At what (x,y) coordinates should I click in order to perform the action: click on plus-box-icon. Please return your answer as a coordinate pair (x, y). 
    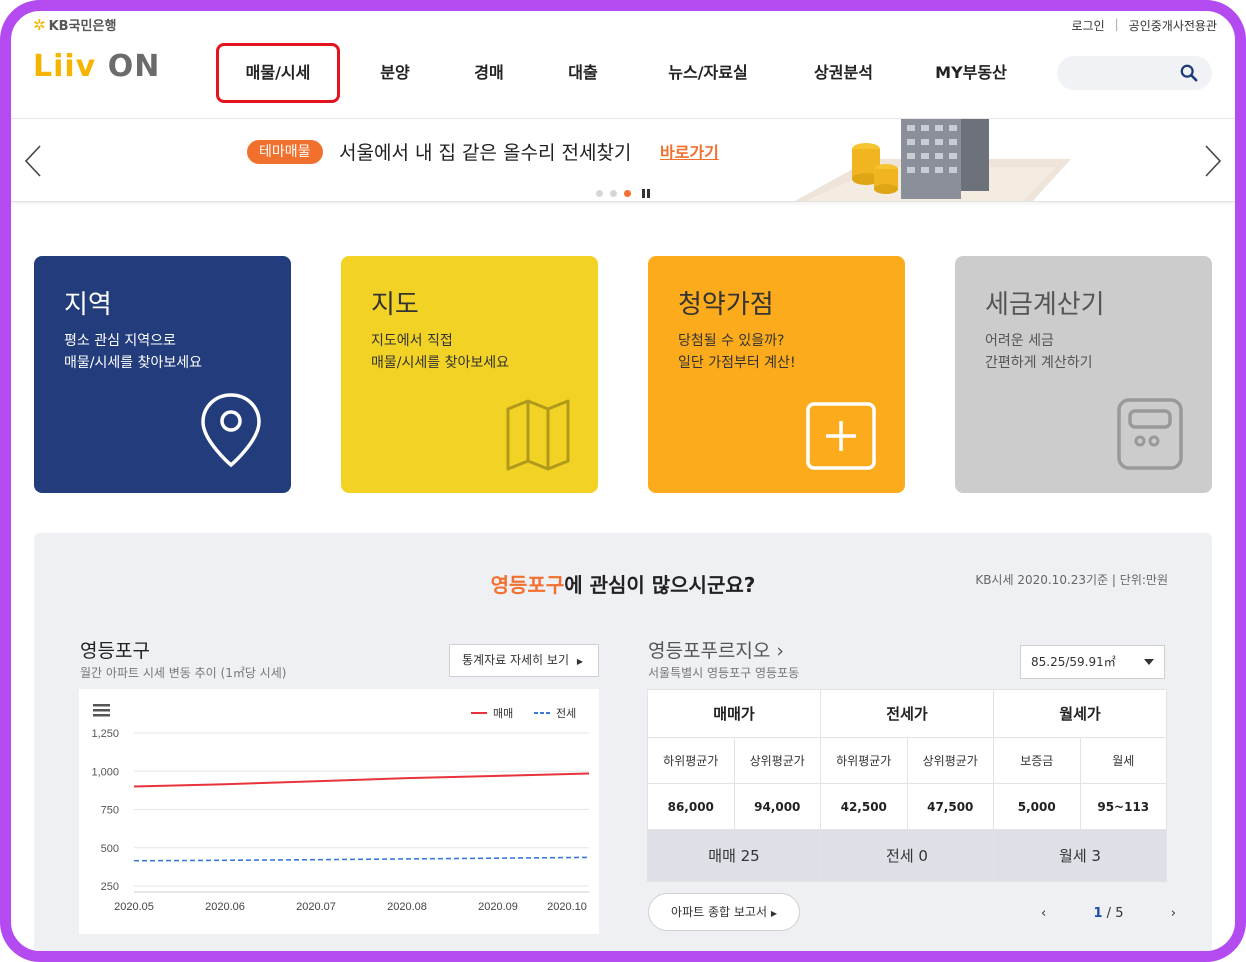
    Looking at the image, I should click on (841, 436).